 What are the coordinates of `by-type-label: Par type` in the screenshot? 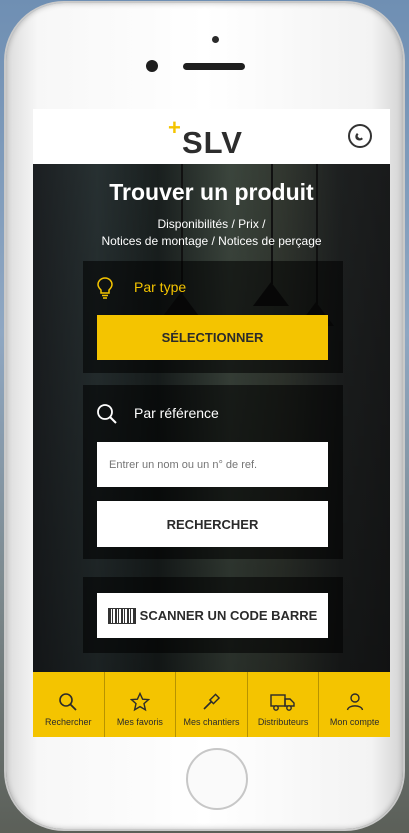 It's located at (160, 287).